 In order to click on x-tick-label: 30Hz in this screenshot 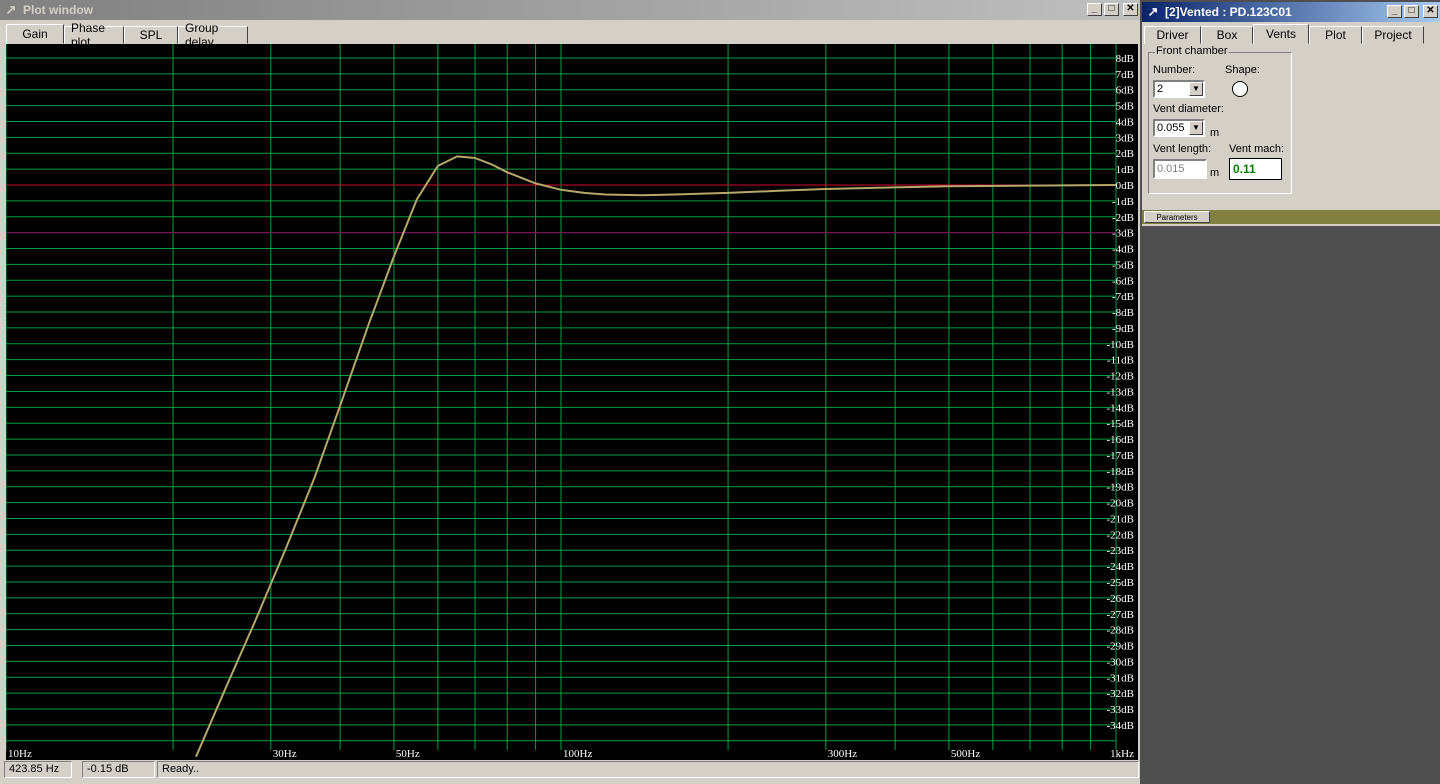, I will do `click(285, 754)`.